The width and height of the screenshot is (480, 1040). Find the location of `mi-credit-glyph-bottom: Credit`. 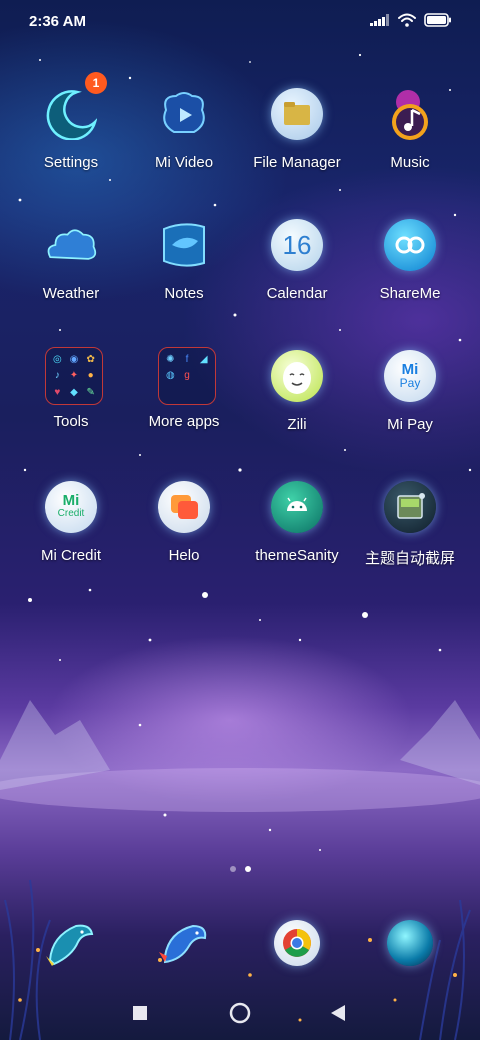

mi-credit-glyph-bottom: Credit is located at coordinates (71, 513).